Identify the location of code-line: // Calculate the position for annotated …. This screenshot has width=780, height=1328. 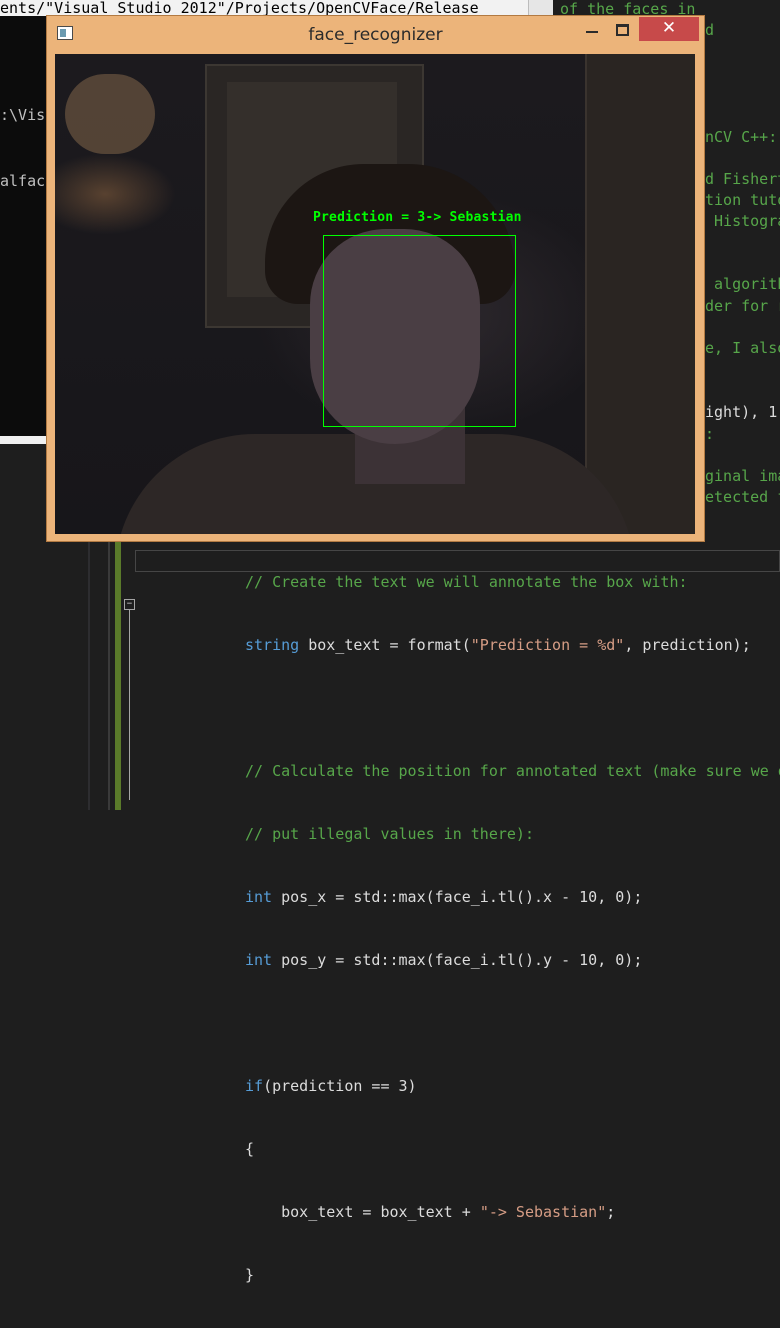
(512, 771).